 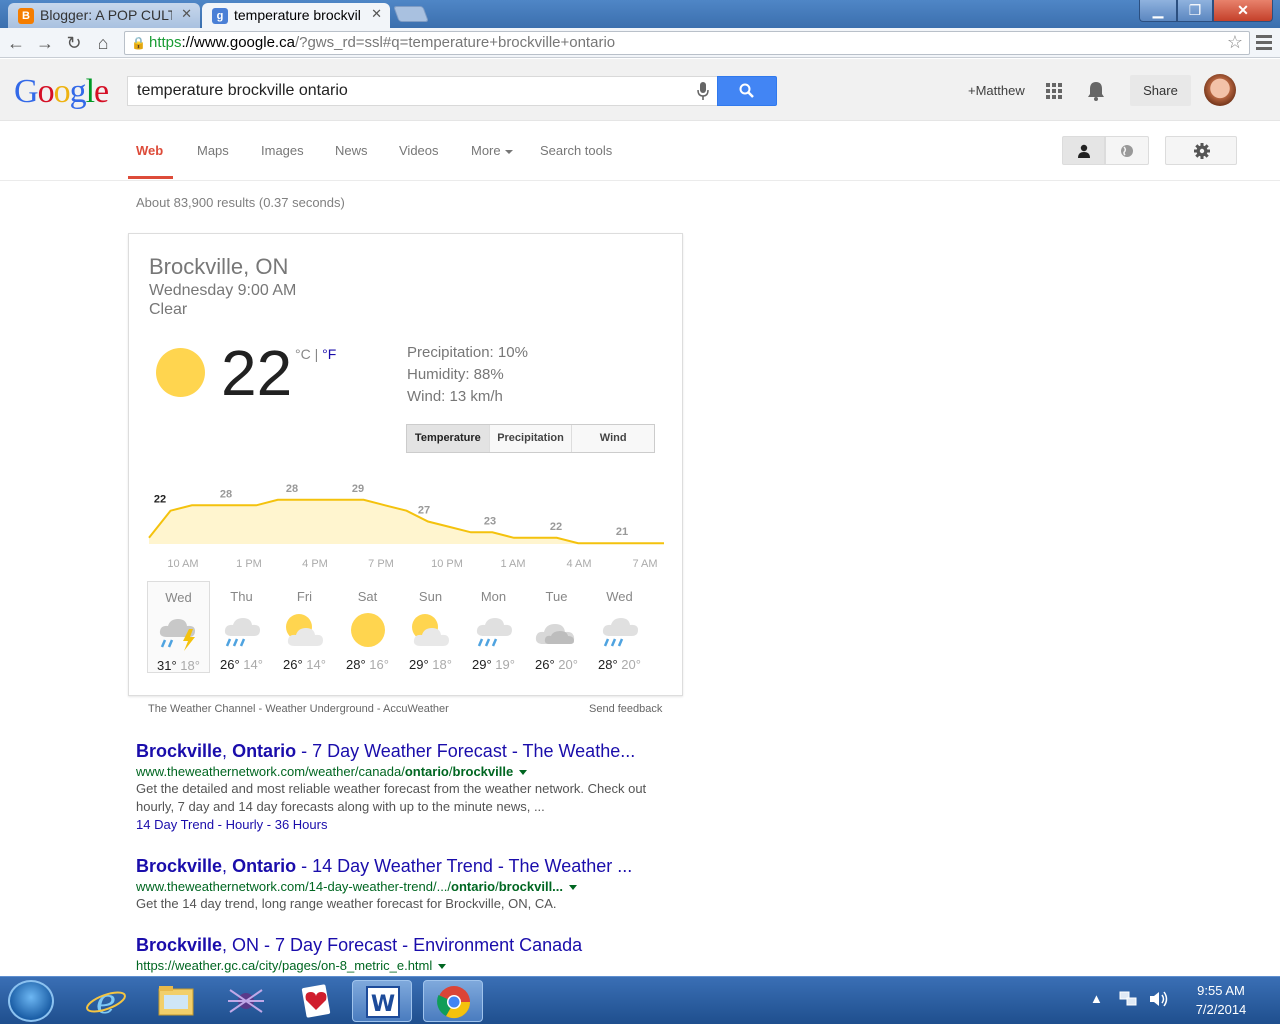 I want to click on lock-icon: 🔒, so click(x=138, y=43).